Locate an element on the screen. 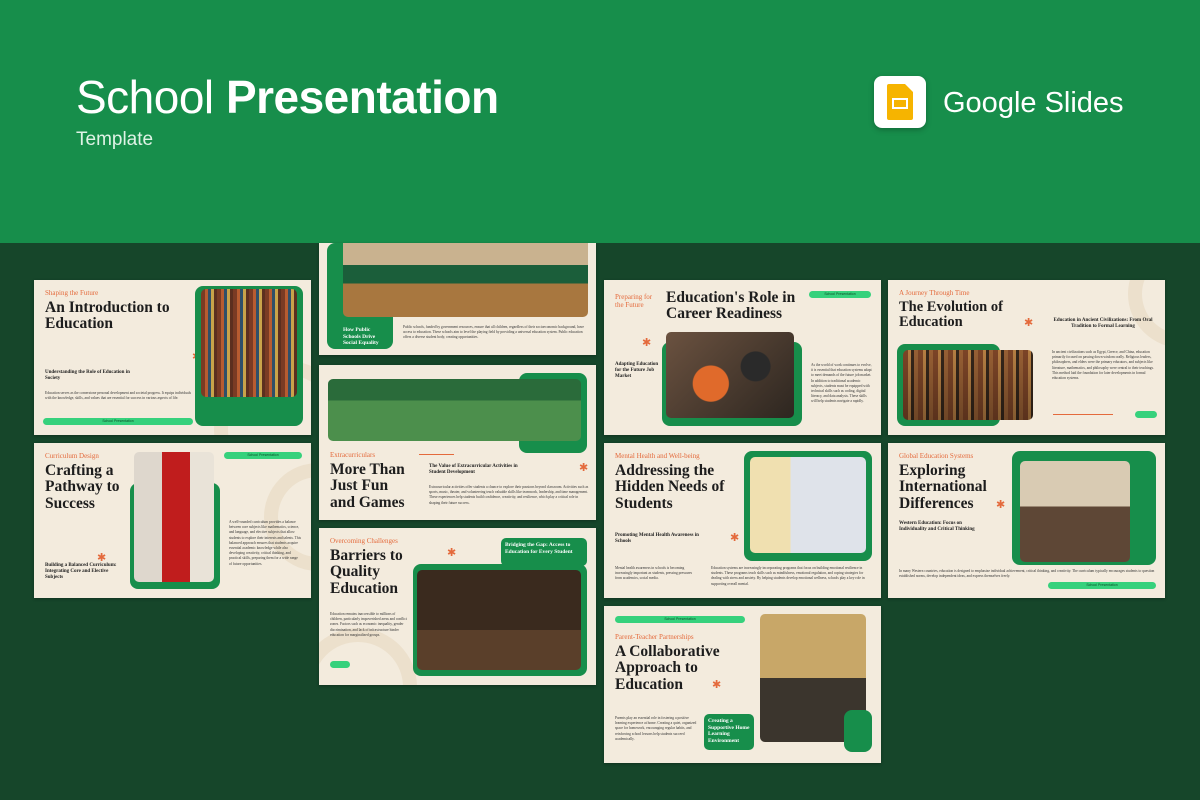 The width and height of the screenshot is (1200, 800). slide-title: Barriers to Quality Education is located at coordinates (366, 572).